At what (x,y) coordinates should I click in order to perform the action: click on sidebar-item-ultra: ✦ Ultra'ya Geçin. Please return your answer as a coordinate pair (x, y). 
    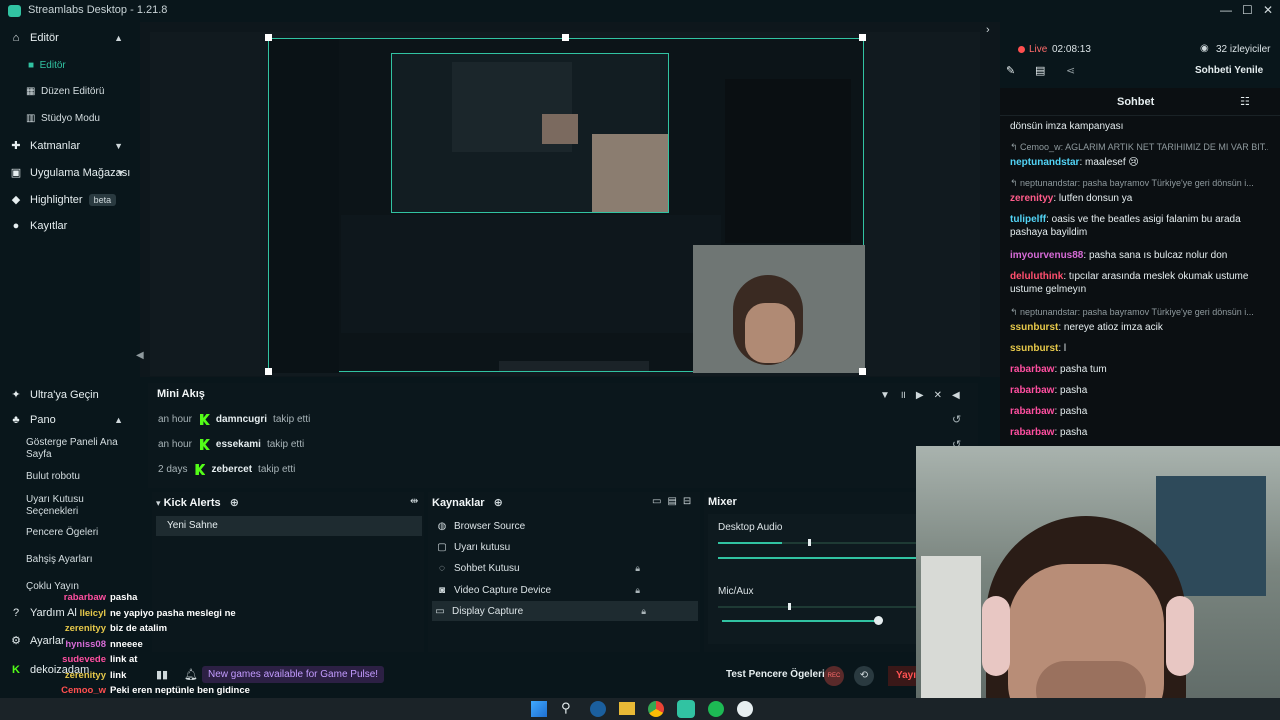
    Looking at the image, I should click on (67, 395).